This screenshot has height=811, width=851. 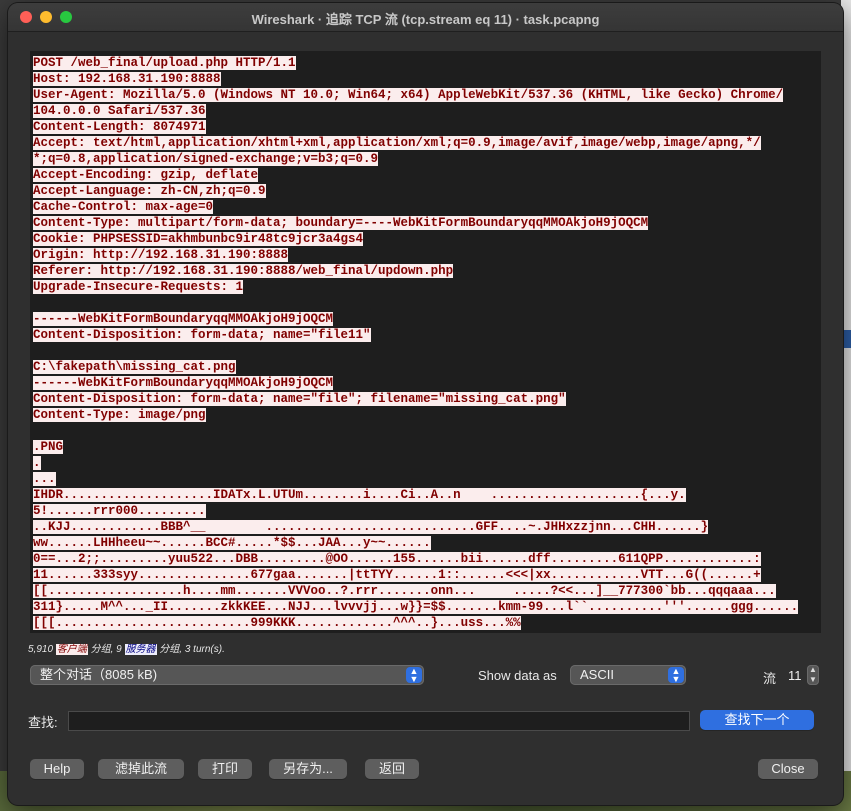 What do you see at coordinates (161, 255) in the screenshot?
I see `stream-line-text: Origin: http://192.168.31.190:8888` at bounding box center [161, 255].